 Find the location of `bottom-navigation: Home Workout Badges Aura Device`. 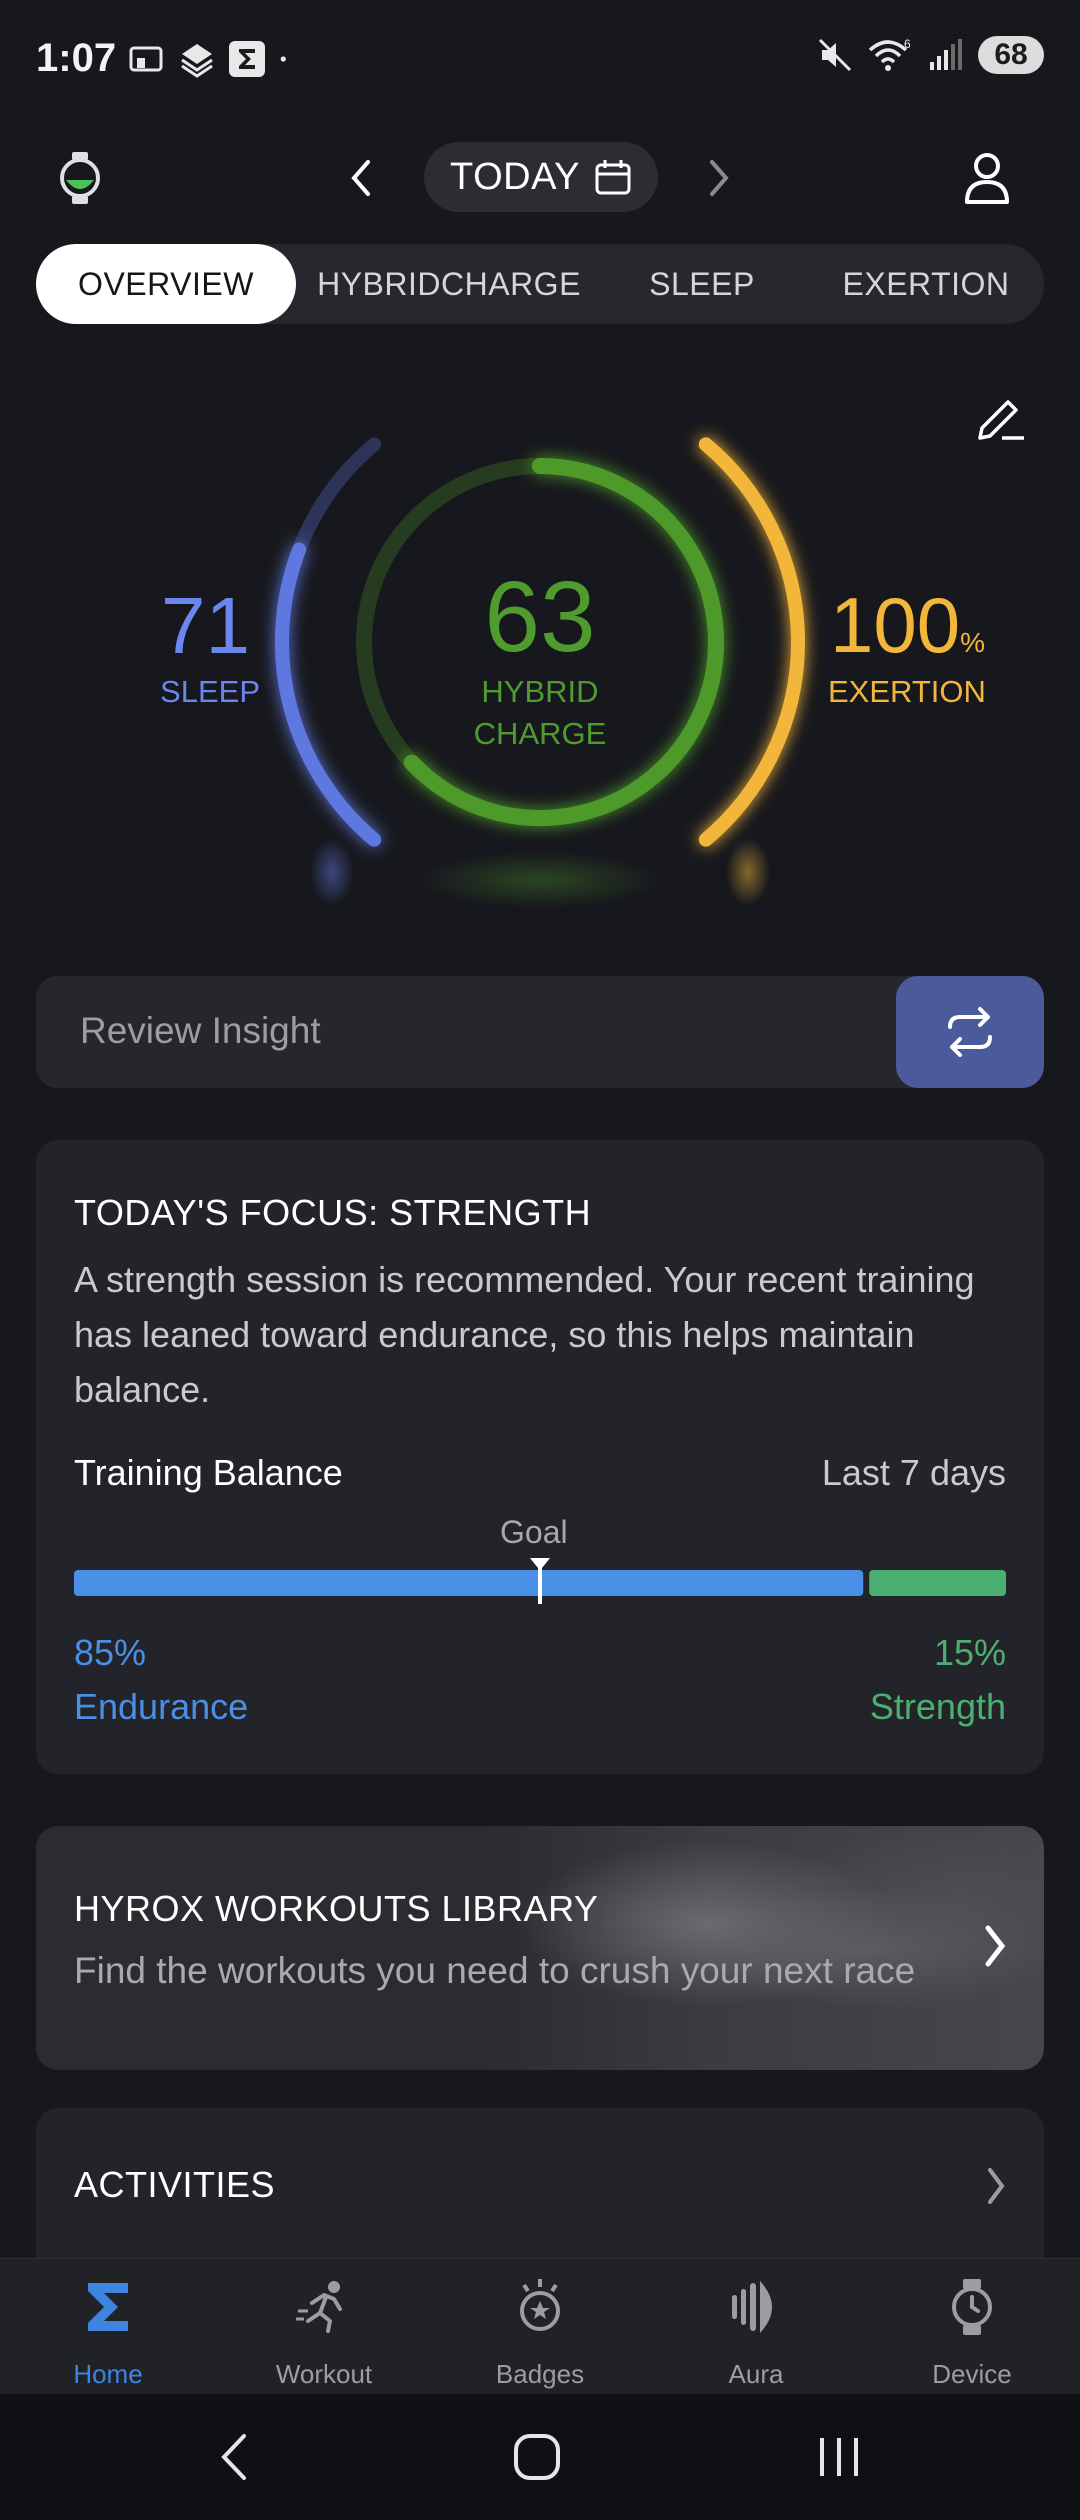

bottom-navigation: Home Workout Badges Aura Device is located at coordinates (540, 2326).